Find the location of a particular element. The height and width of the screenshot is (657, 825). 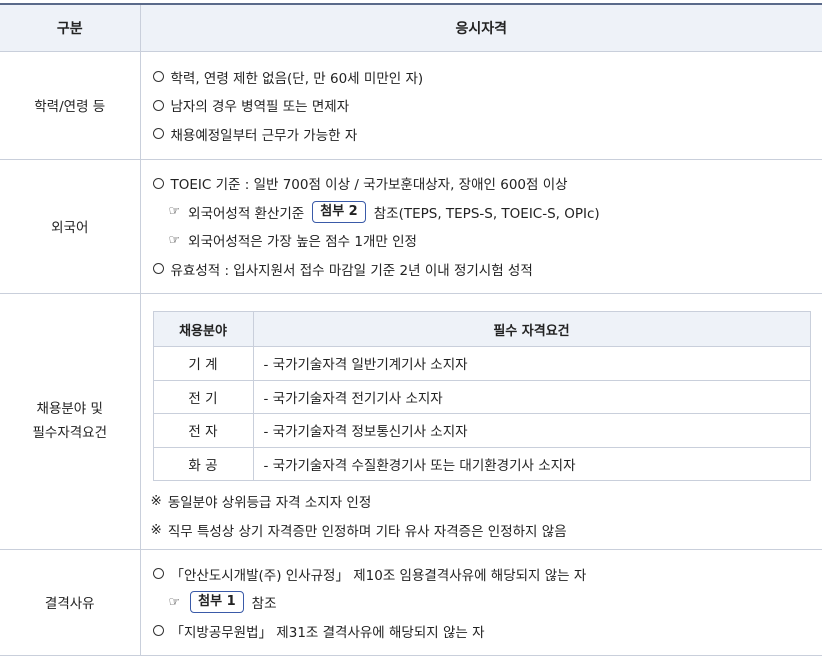

list-item: ☞ 첨부 1 참조 is located at coordinates (487, 602).